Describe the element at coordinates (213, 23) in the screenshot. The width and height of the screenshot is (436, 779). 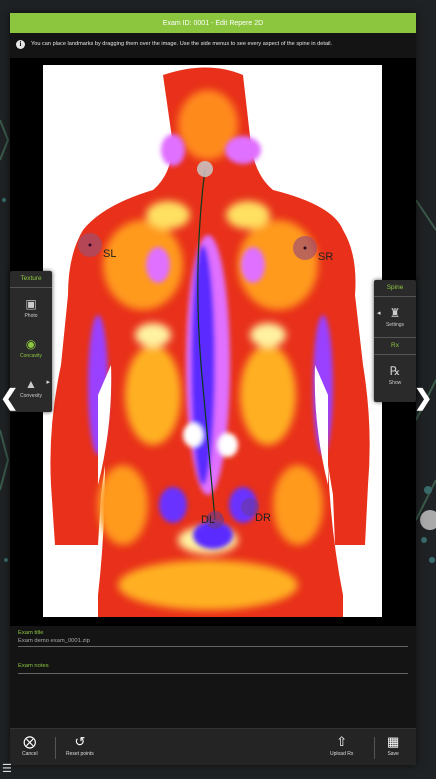
I see `dialog-title: Exam ID: 0001 - Edit Repere 2D` at that location.